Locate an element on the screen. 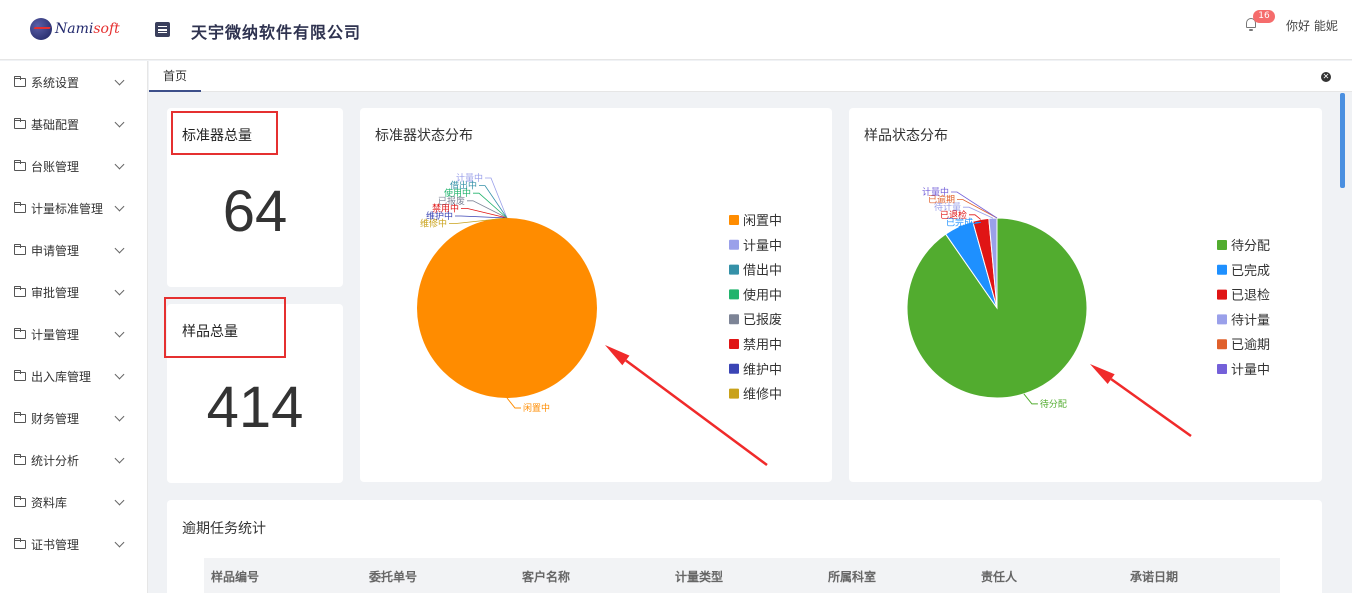 This screenshot has height=593, width=1352. sidebar-item-applications: 申请管理 is located at coordinates (73, 250).